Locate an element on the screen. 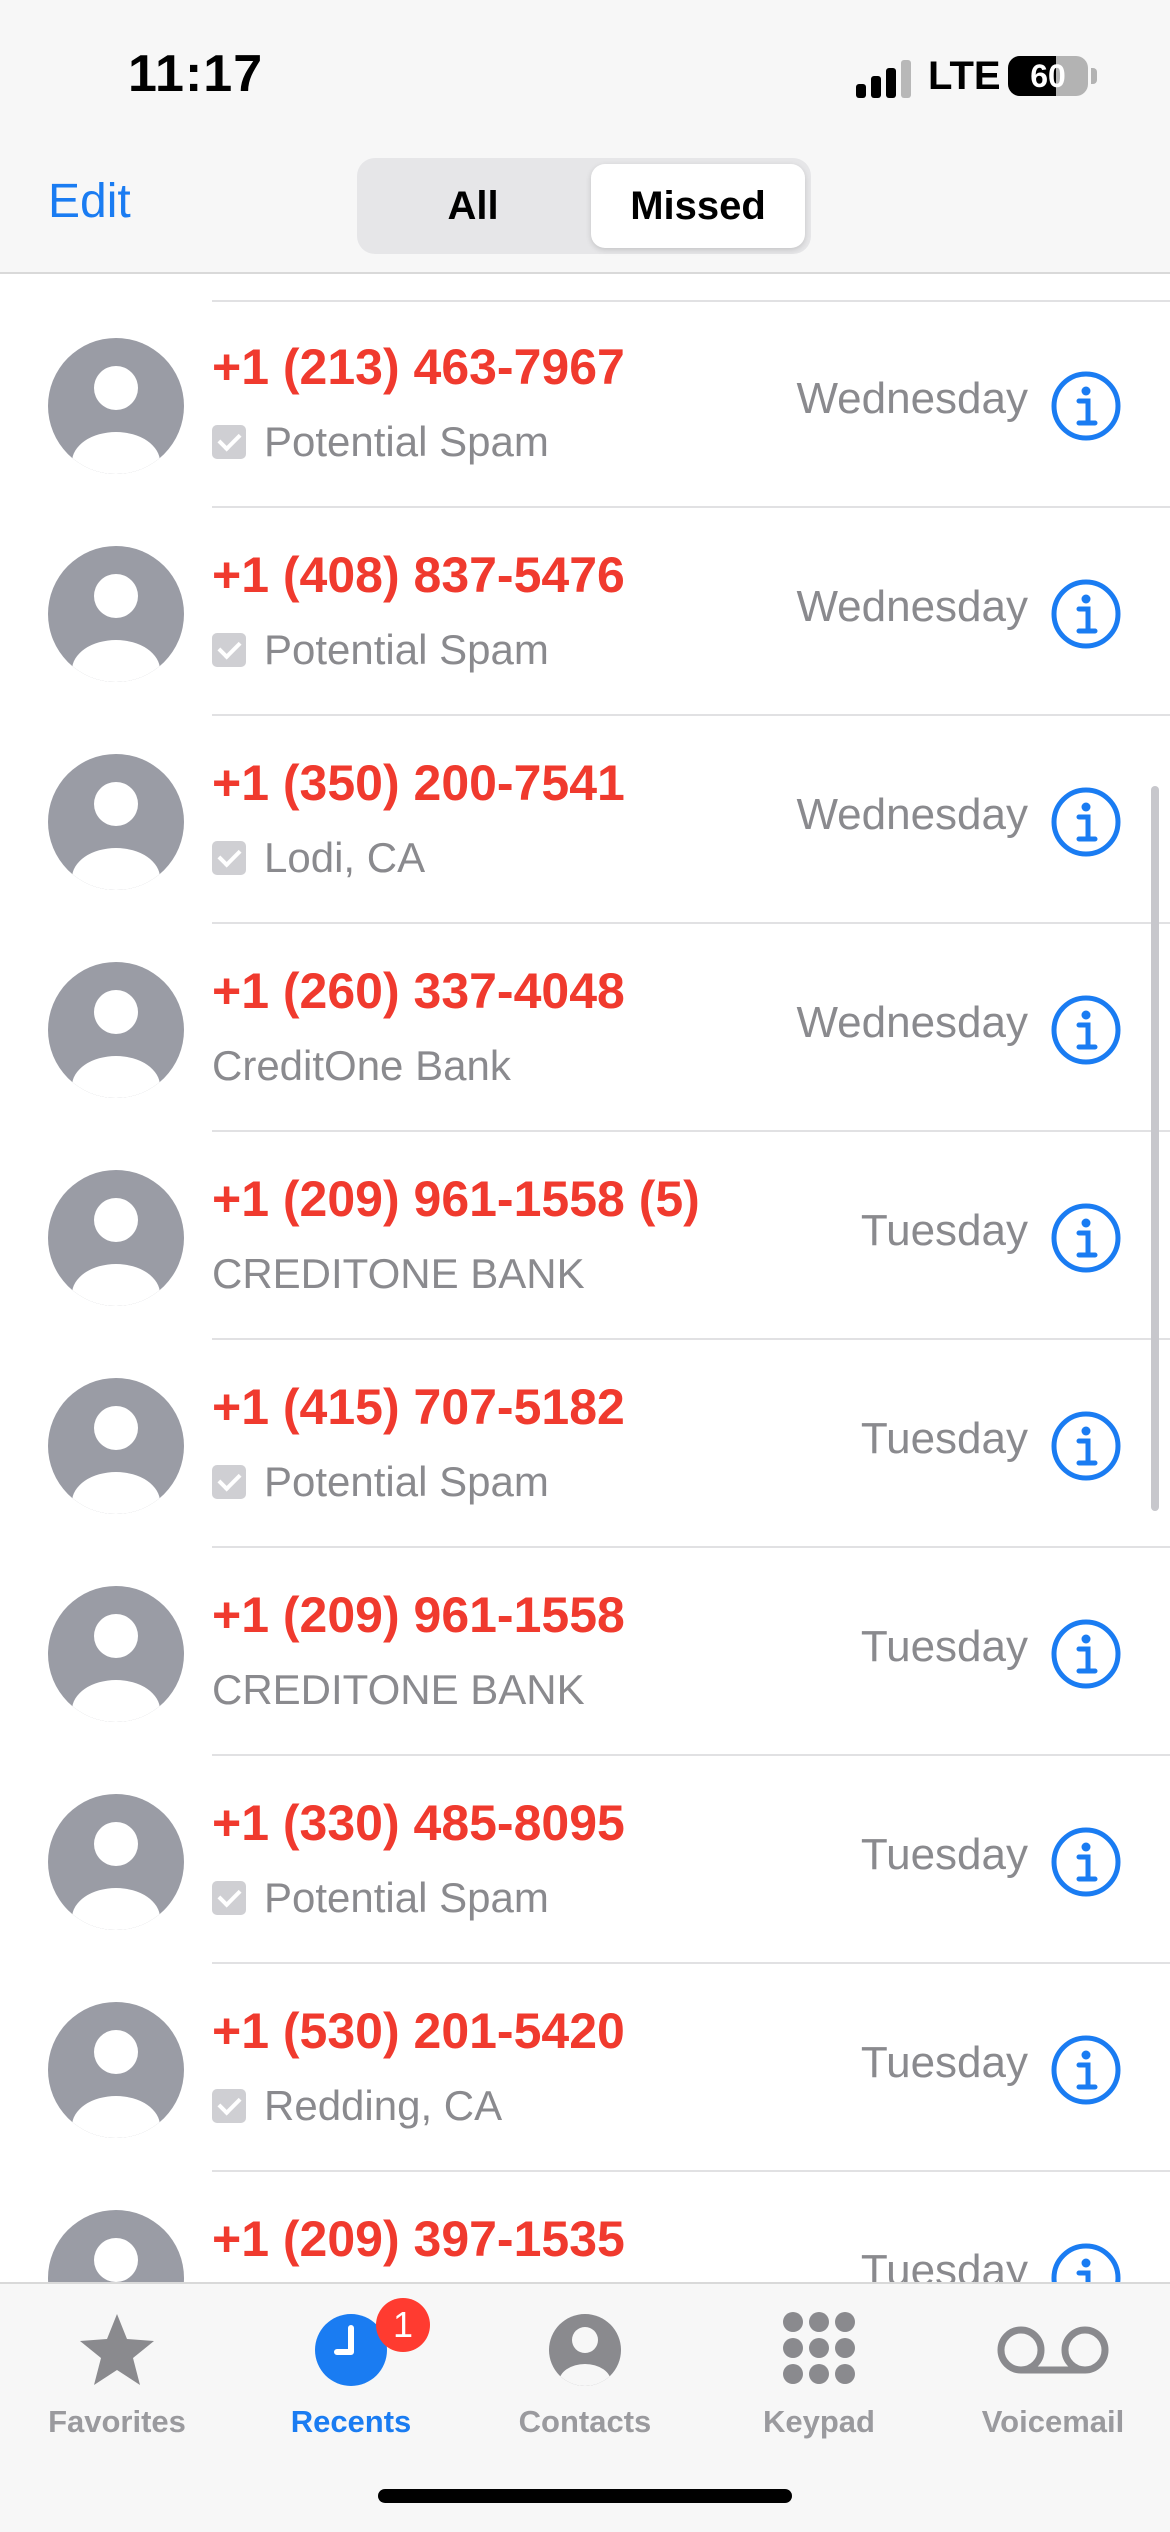 This screenshot has width=1170, height=2532. call-number: +1 (209) 397-1535 is located at coordinates (418, 2239).